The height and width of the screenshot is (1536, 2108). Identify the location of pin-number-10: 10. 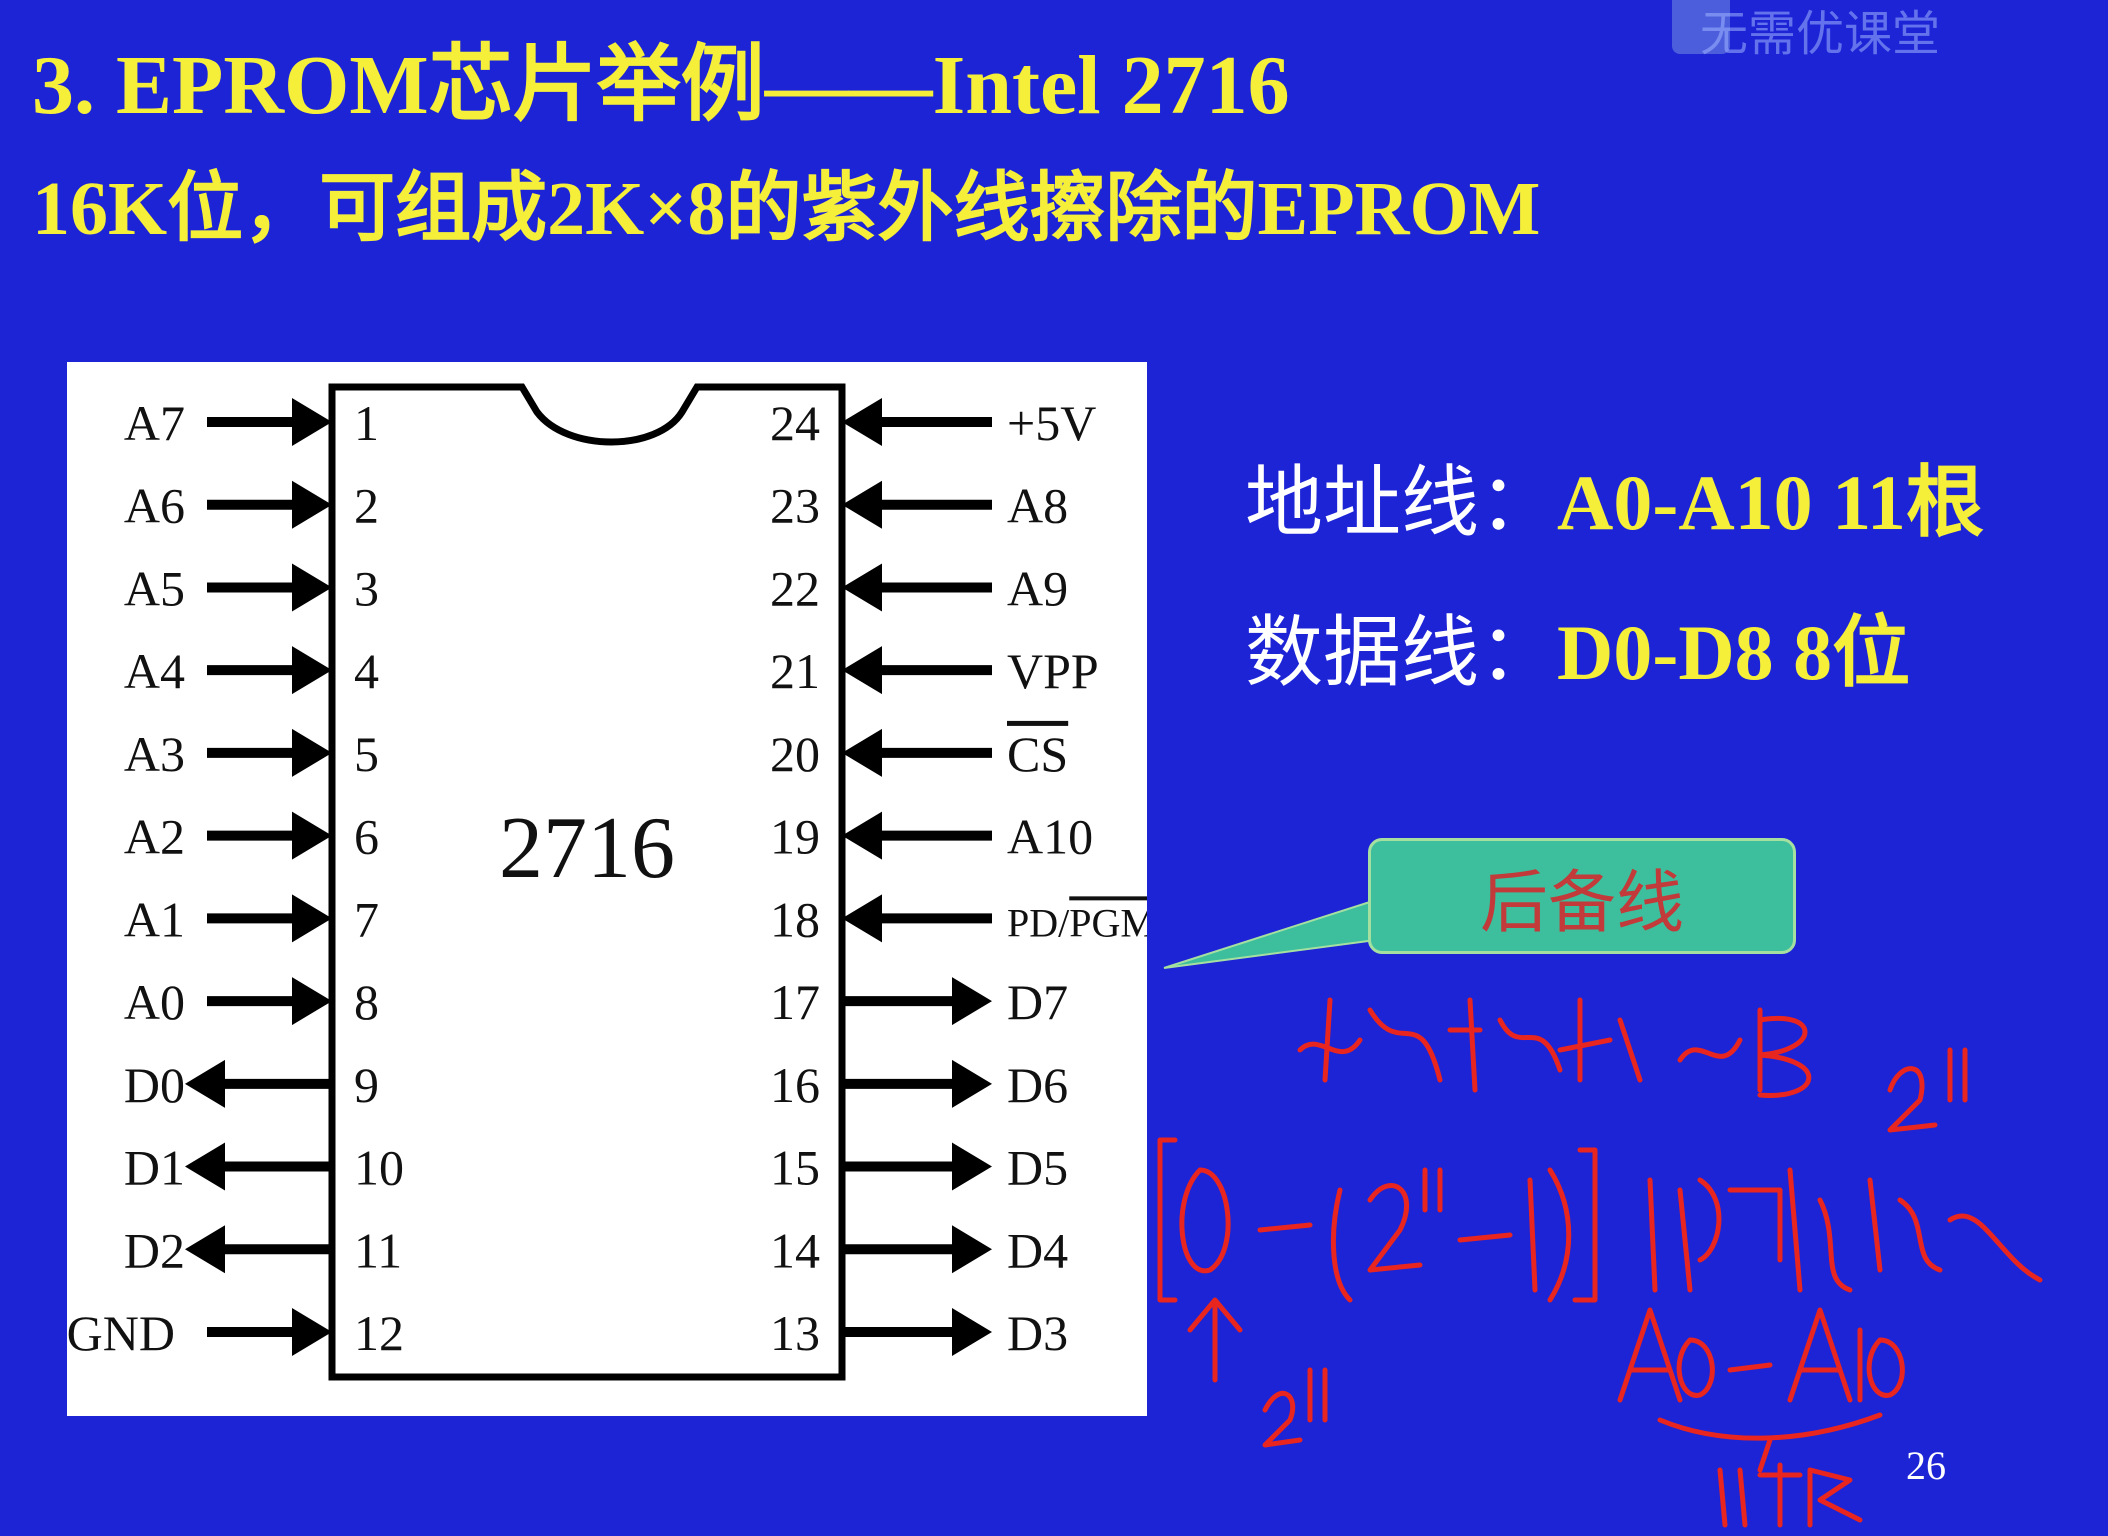
(379, 1168).